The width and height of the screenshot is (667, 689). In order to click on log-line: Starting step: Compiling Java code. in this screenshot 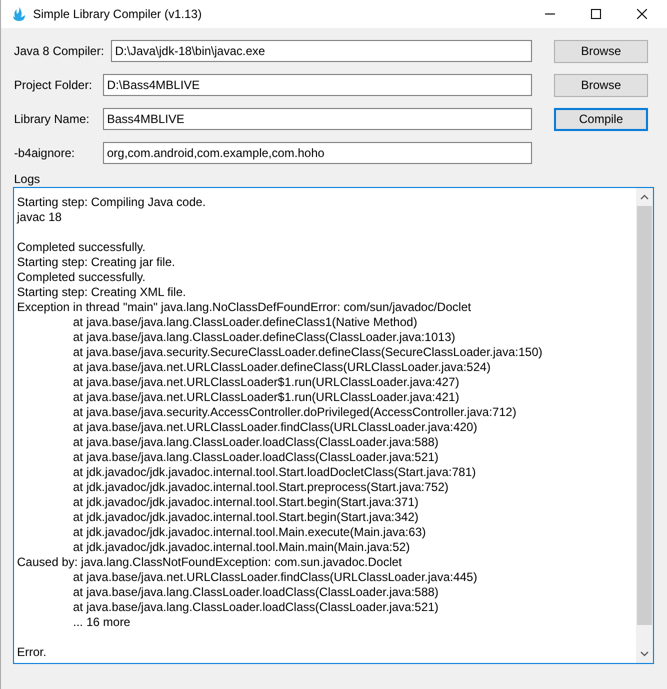, I will do `click(111, 202)`.